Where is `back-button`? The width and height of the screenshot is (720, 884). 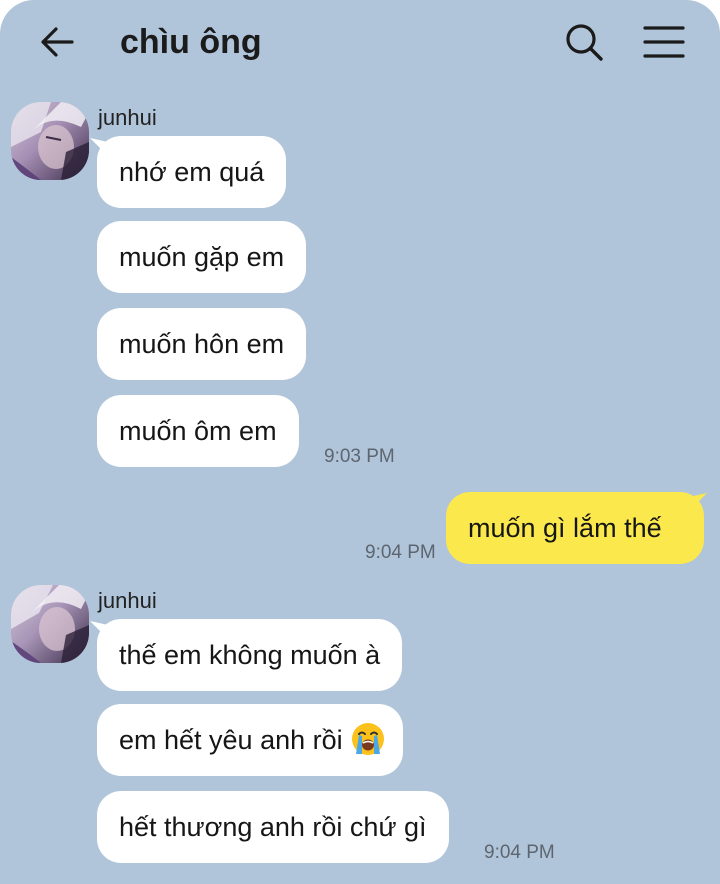 back-button is located at coordinates (58, 42).